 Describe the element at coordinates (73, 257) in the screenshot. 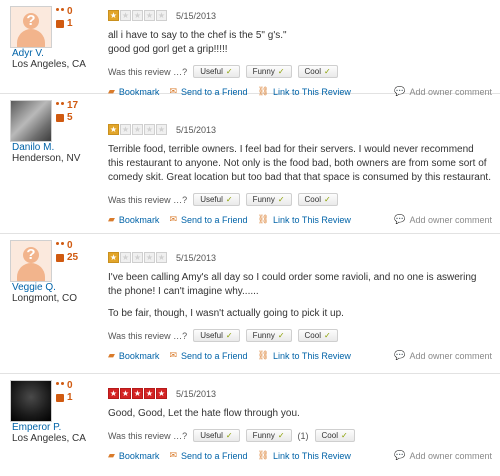

I see `review-count: 25` at that location.